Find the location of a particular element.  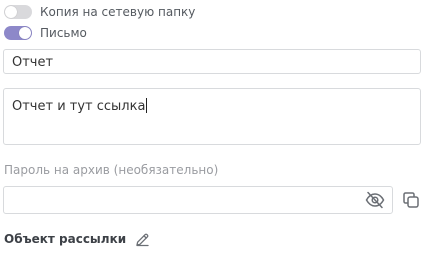

eye-off-icon is located at coordinates (375, 200).